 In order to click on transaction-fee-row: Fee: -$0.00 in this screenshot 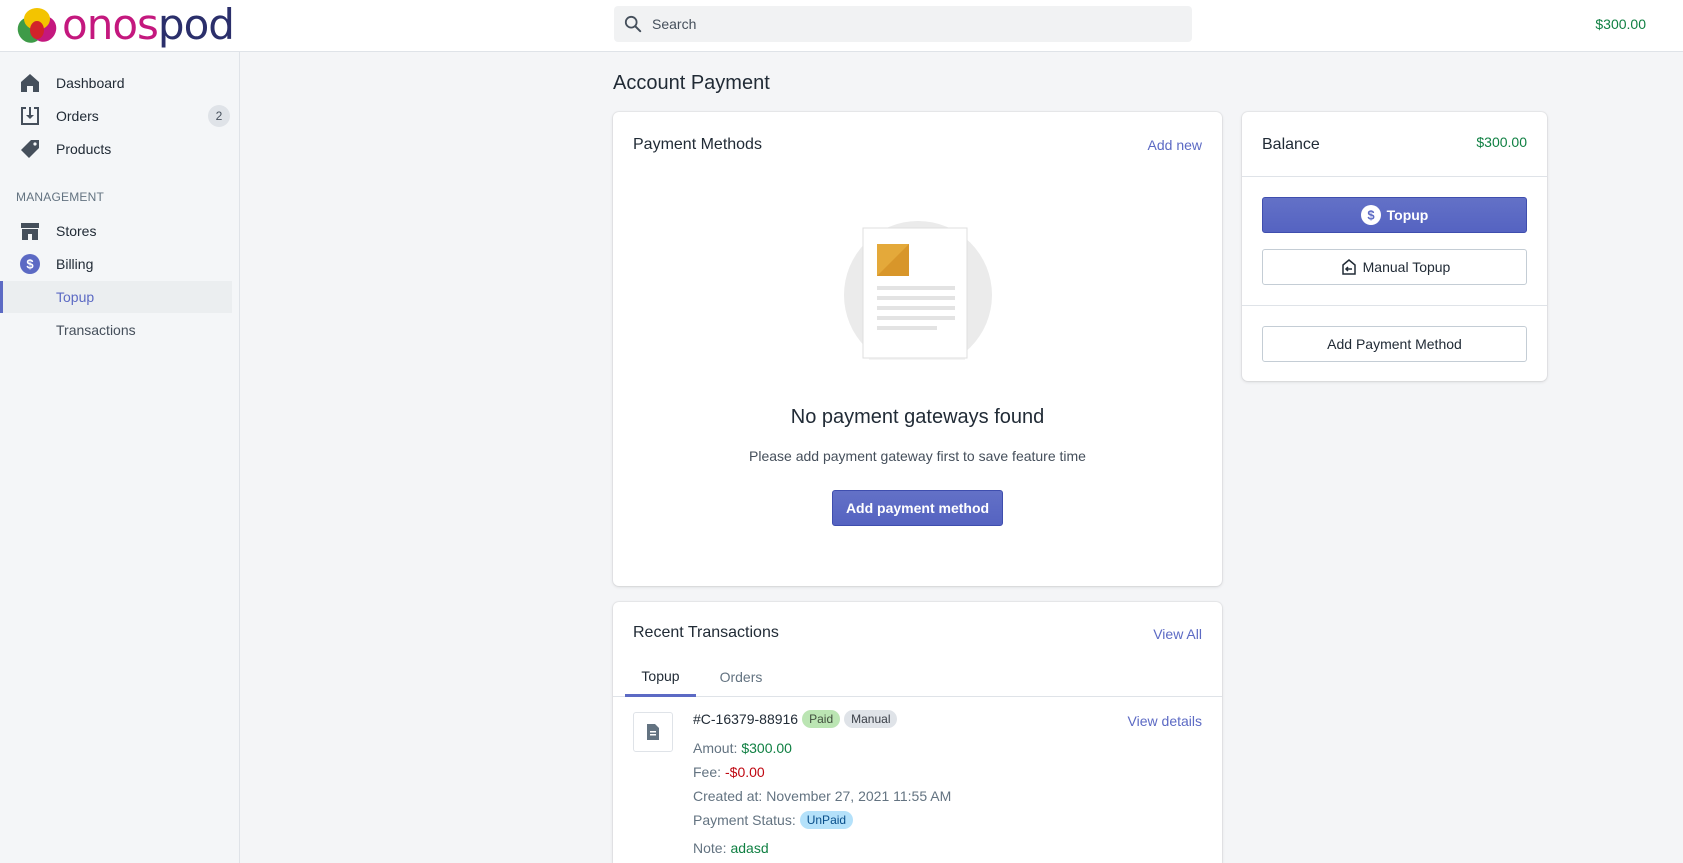, I will do `click(729, 772)`.